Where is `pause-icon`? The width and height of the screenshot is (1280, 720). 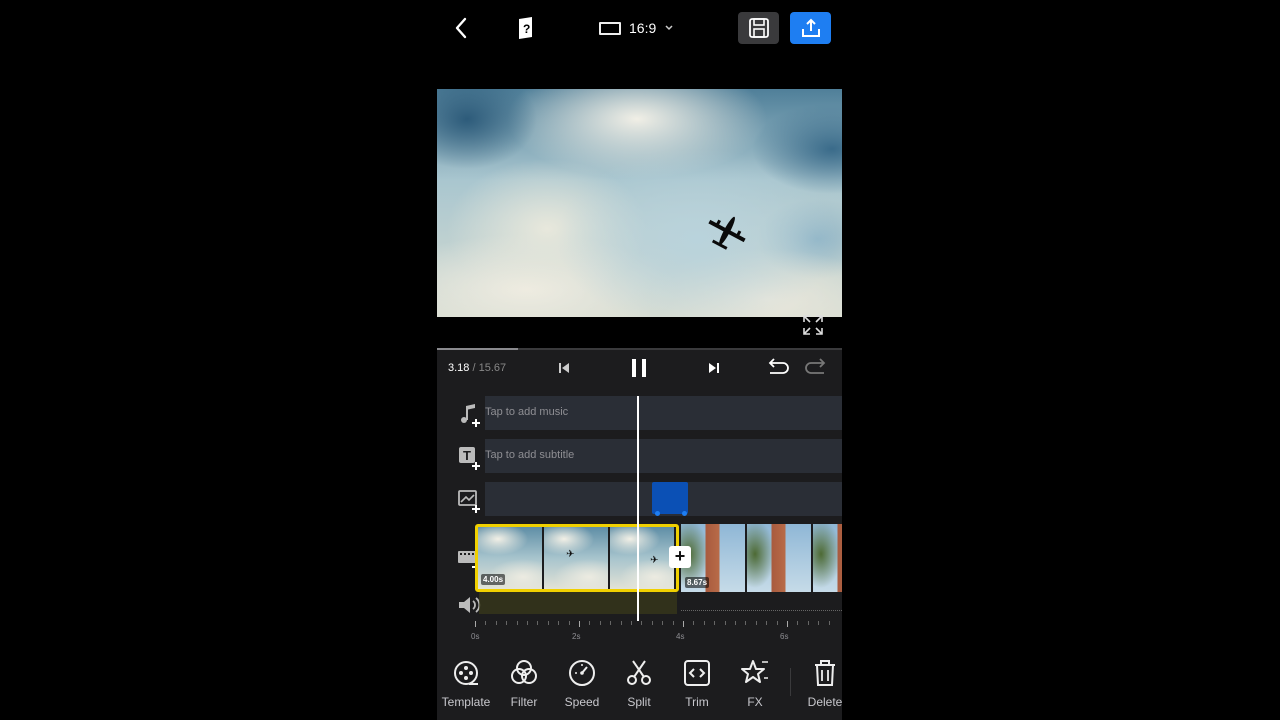 pause-icon is located at coordinates (639, 368).